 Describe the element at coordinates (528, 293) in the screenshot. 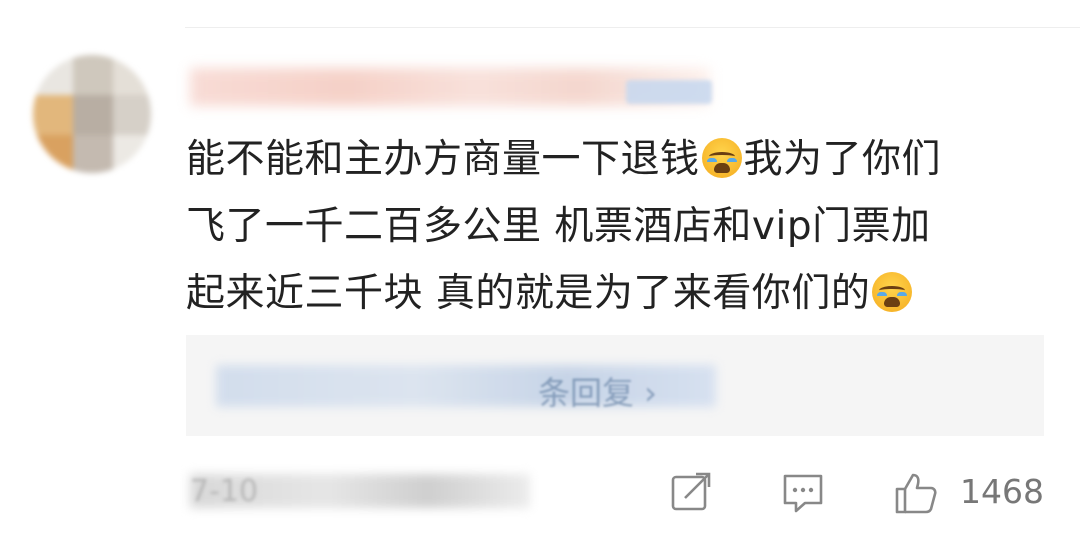

I see `comment-text-segment: 起来近三千块 真的就是为了来看你们的` at that location.